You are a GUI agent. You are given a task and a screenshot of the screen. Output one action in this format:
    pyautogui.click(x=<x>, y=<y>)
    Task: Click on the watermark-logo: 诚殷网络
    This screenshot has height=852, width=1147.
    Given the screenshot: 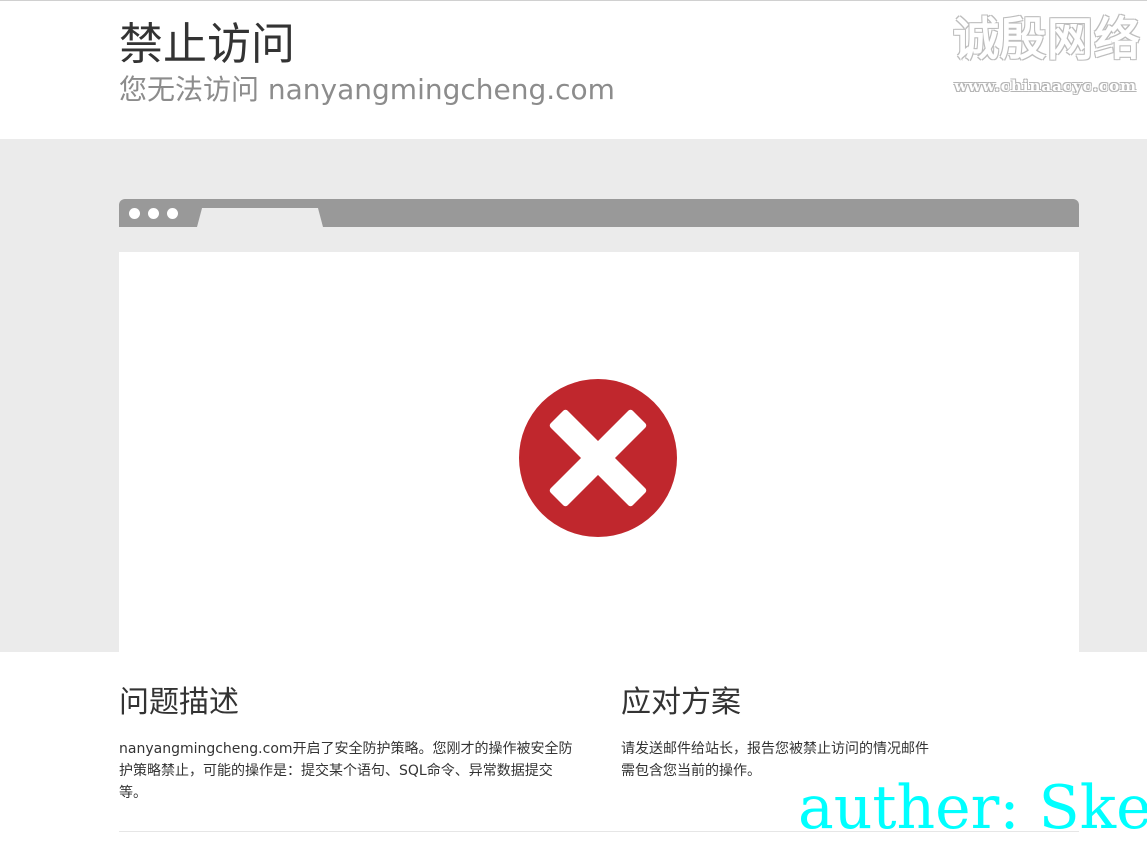 What is the action you would take?
    pyautogui.click(x=1047, y=39)
    